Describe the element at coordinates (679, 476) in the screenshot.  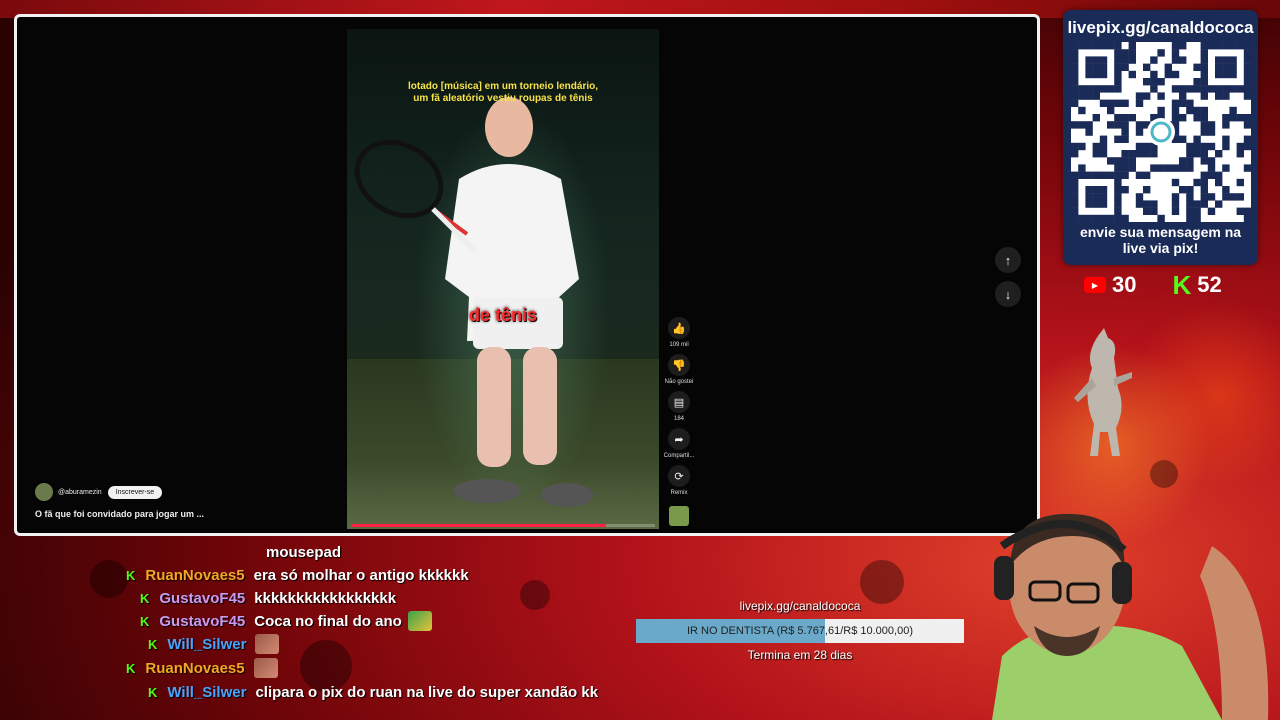
I see `remix-icon: ⟳` at that location.